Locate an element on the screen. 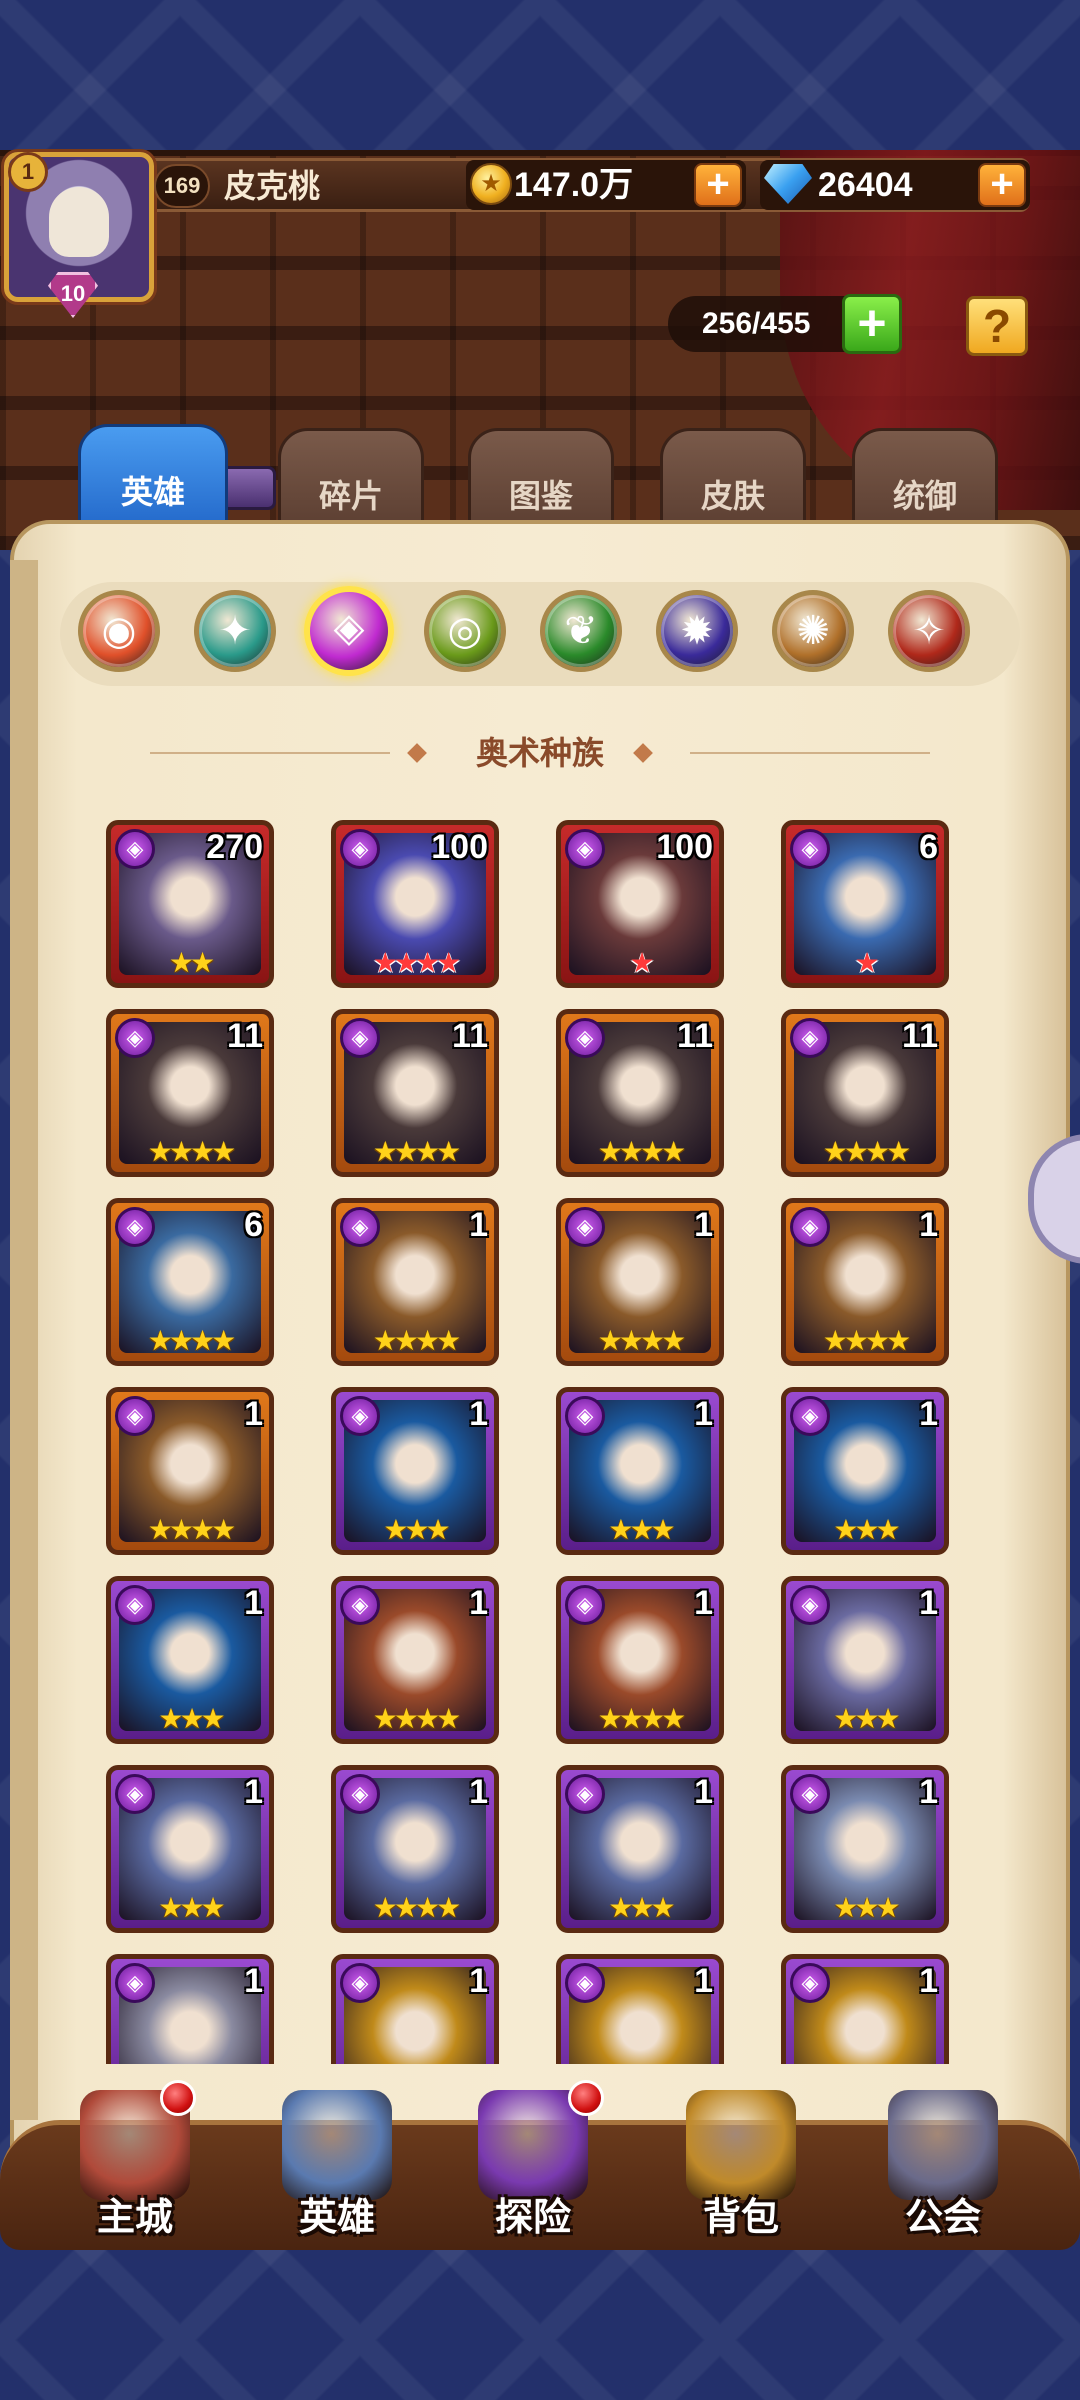 This screenshot has width=1080, height=2400. expand-capacity-button: + is located at coordinates (872, 324).